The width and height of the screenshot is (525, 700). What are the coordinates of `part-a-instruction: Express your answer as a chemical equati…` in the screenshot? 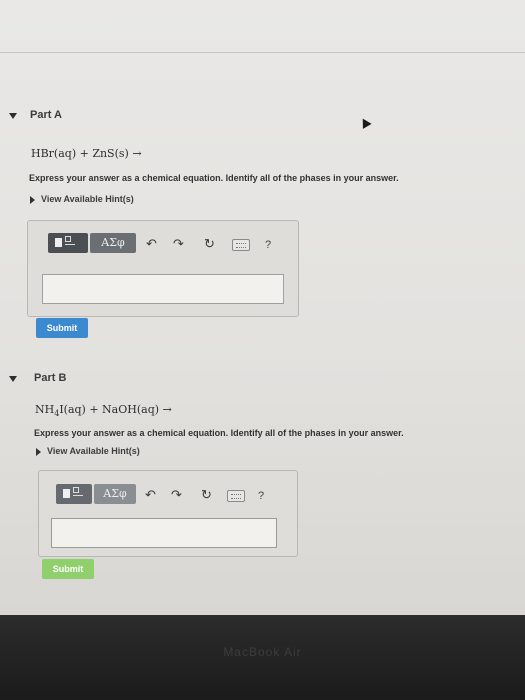 It's located at (214, 178).